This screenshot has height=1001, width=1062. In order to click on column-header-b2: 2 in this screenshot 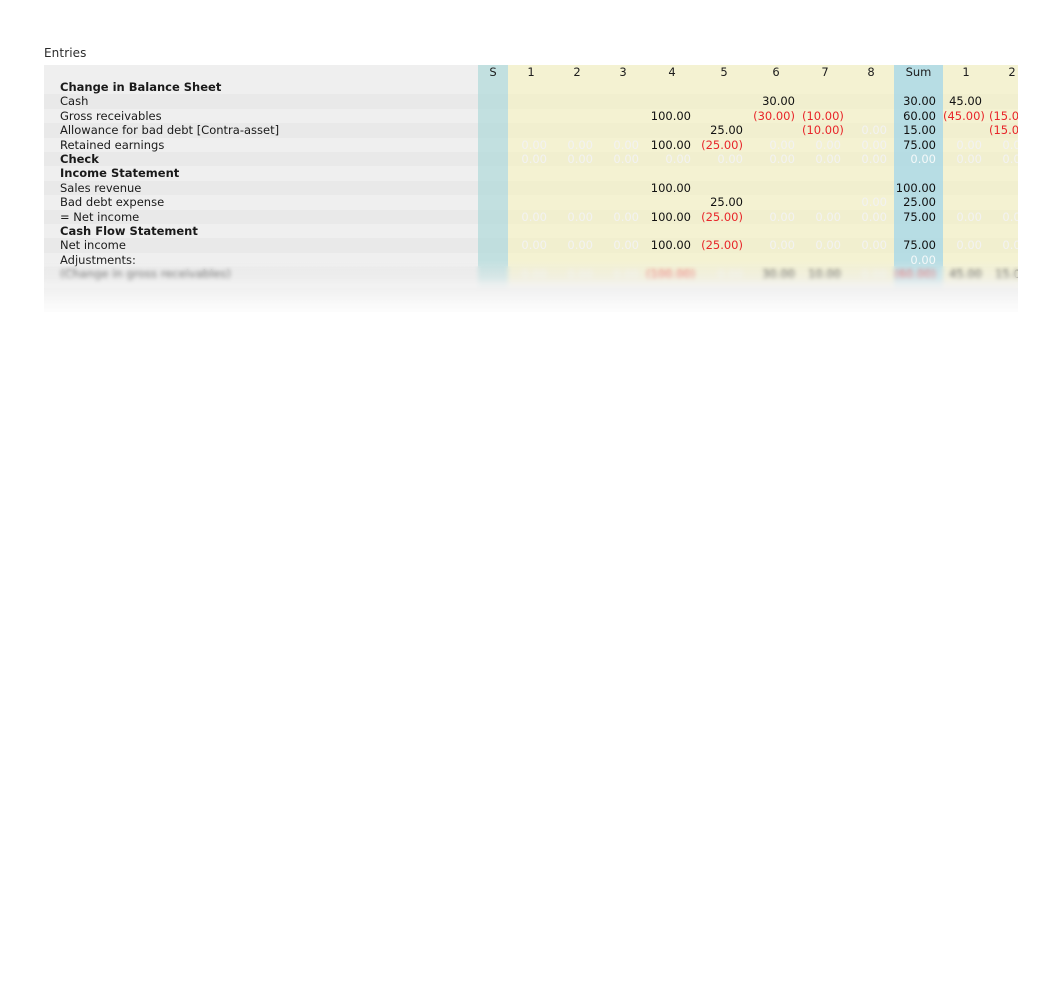, I will do `click(1003, 72)`.